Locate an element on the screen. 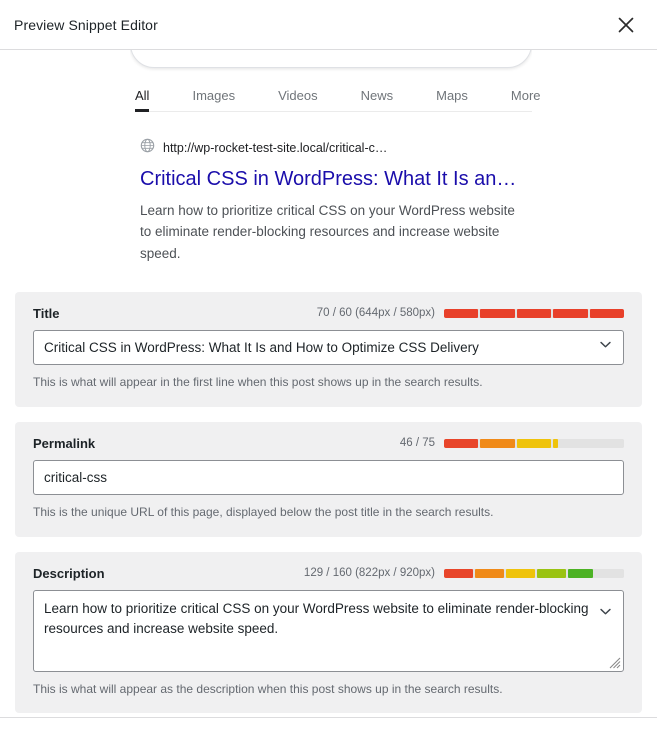  serp-tab-more: More is located at coordinates (526, 96).